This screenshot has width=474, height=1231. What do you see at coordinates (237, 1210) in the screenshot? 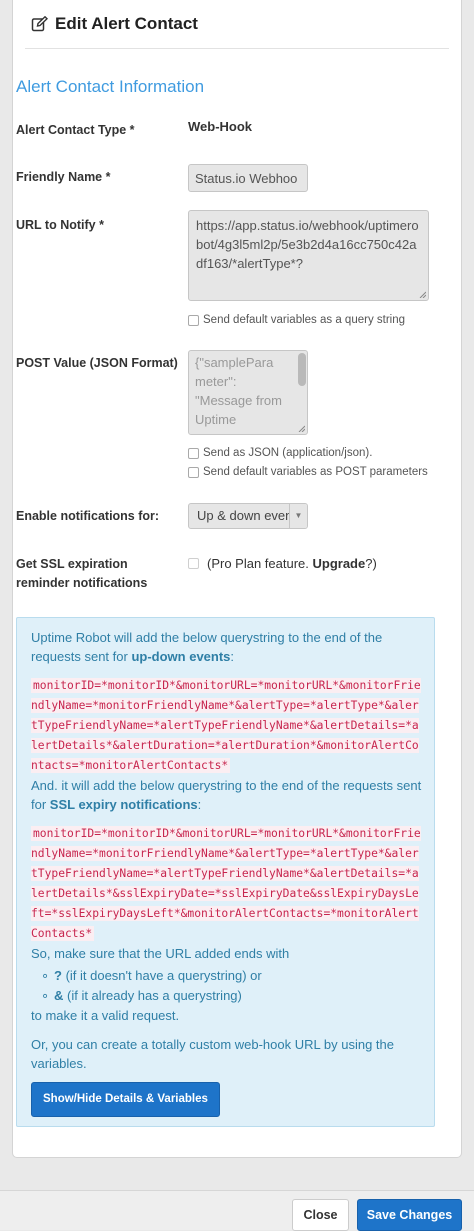
I see `modal-footer: Close Save Changes` at bounding box center [237, 1210].